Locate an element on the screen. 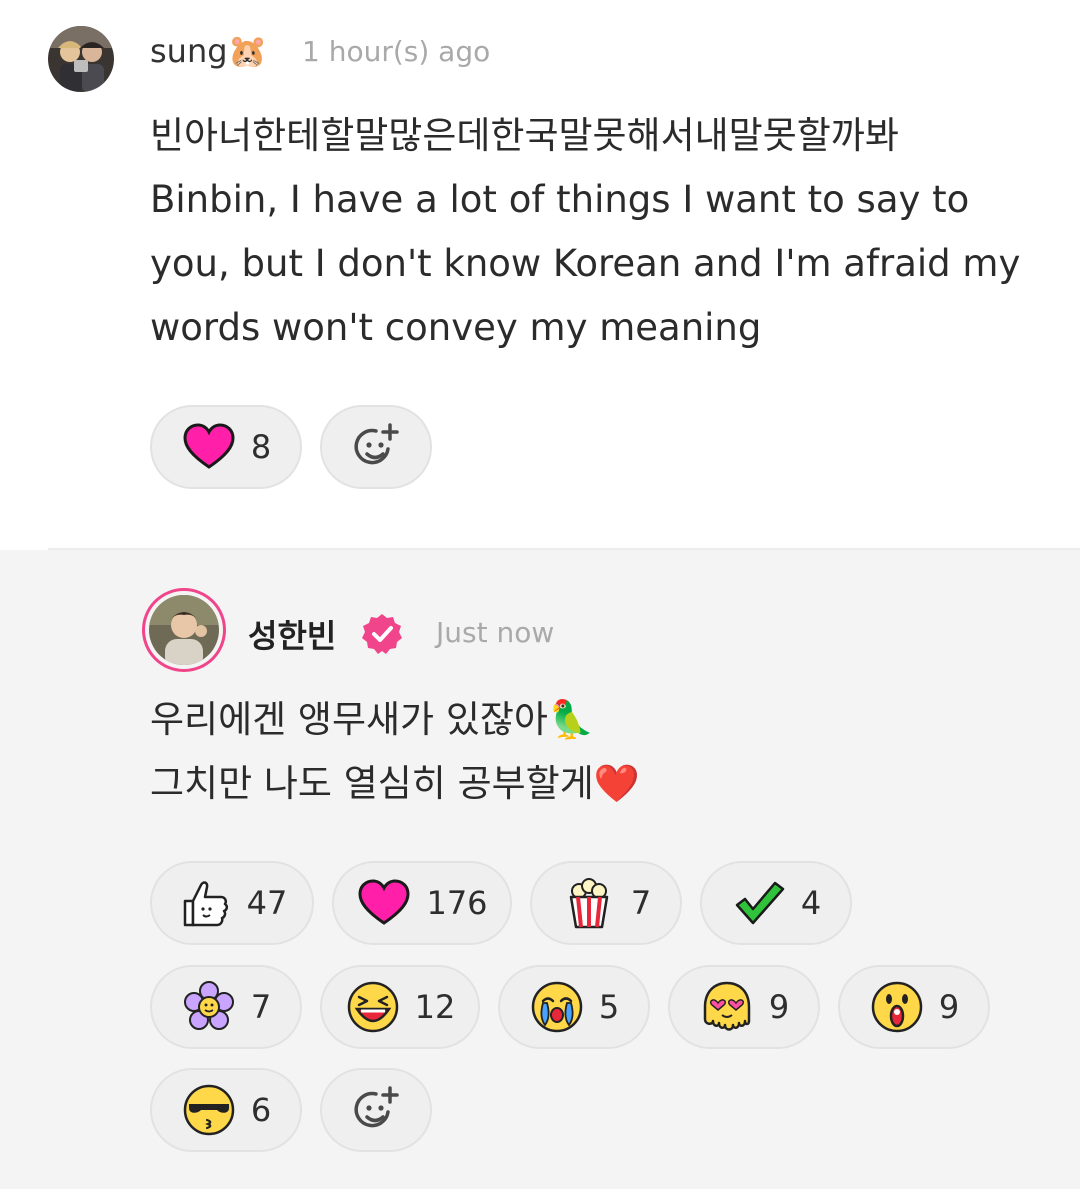  reaction-count: 4 is located at coordinates (811, 903).